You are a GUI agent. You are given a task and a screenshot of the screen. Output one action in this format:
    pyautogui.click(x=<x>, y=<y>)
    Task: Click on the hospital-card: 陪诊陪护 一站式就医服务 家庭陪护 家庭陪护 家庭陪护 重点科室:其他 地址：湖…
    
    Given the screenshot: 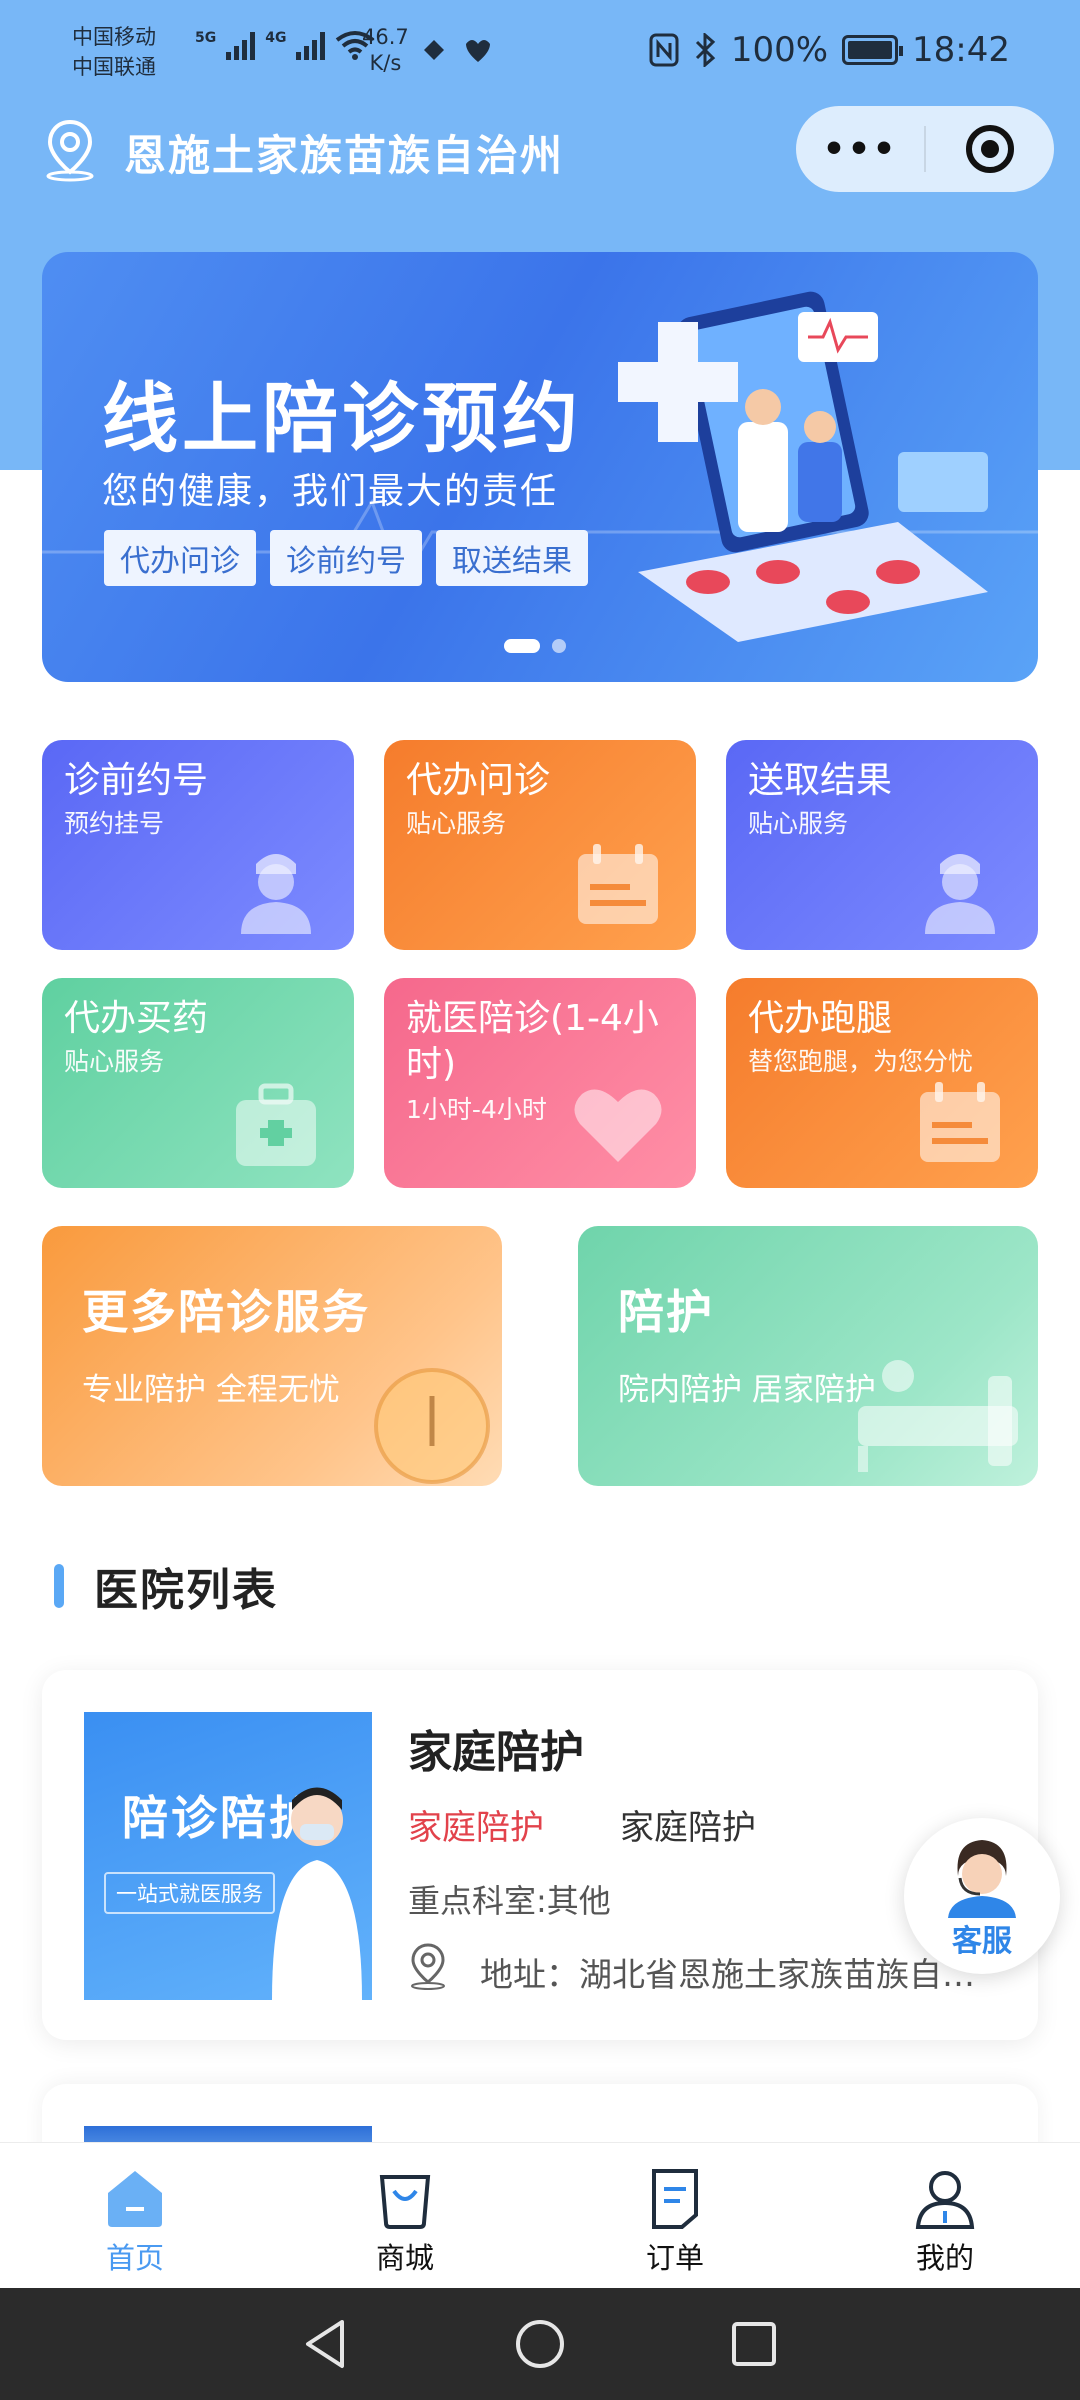 What is the action you would take?
    pyautogui.click(x=540, y=1855)
    